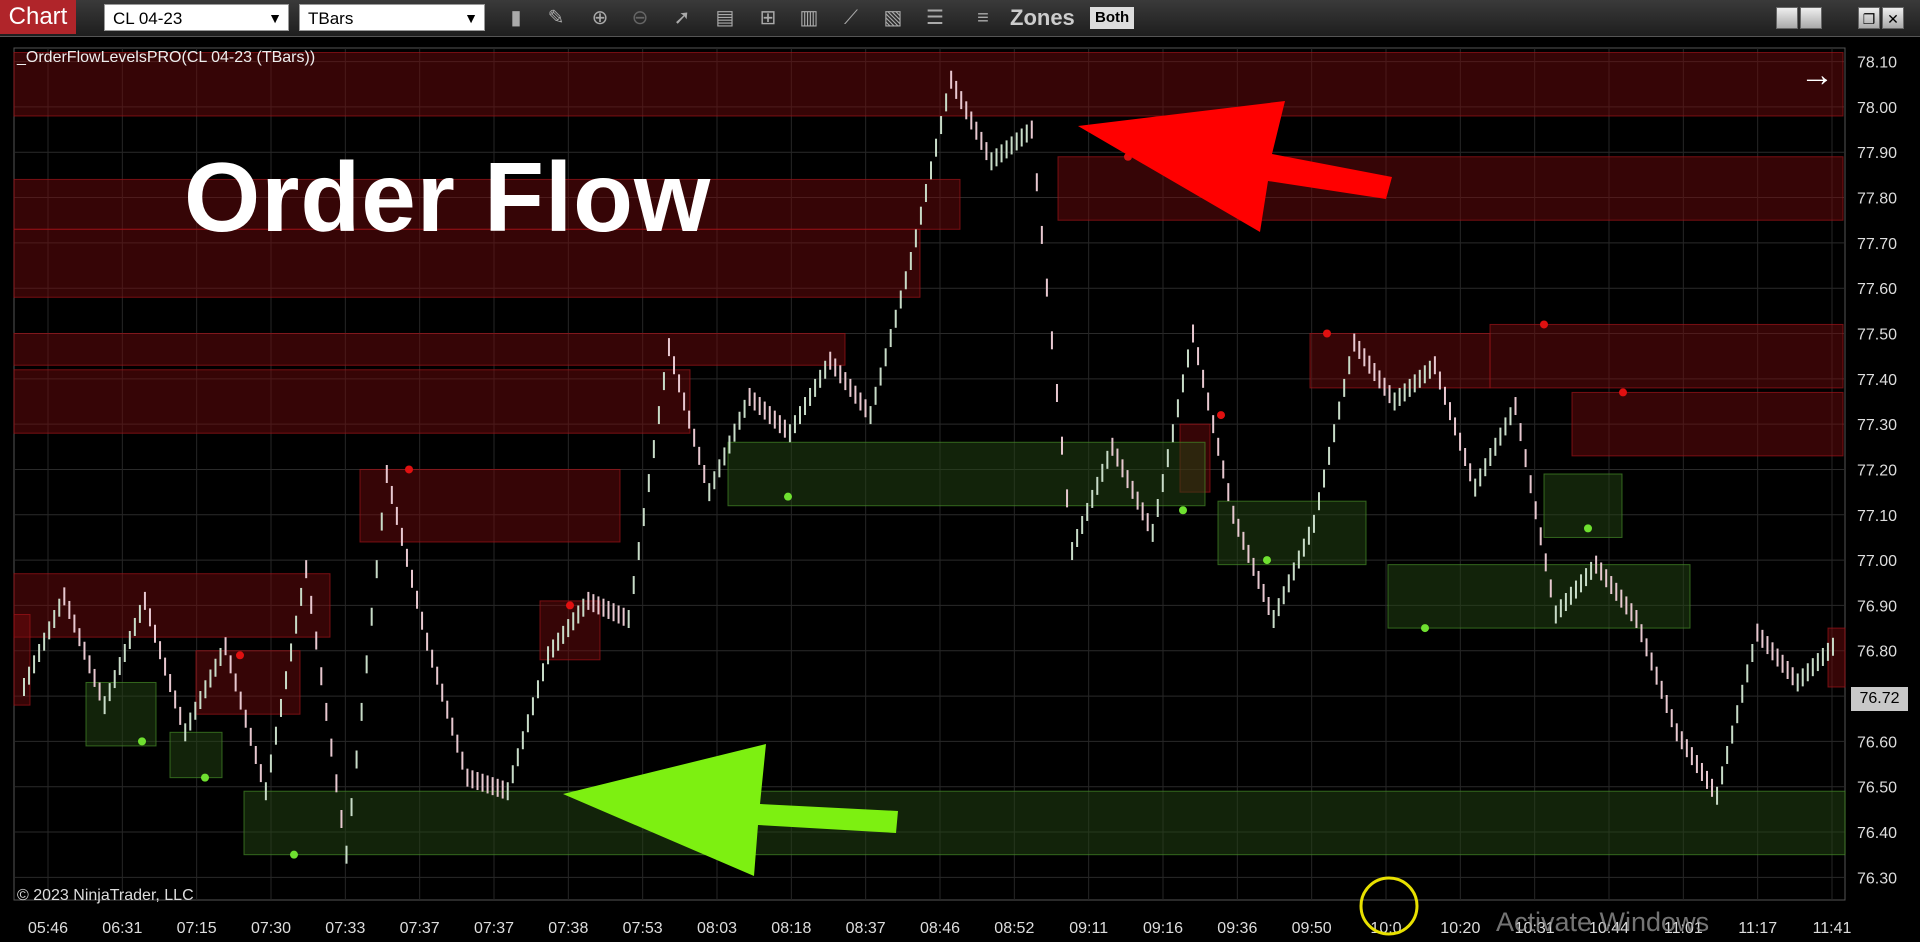 This screenshot has width=1920, height=942. Describe the element at coordinates (1237, 928) in the screenshot. I see `x-tick-label: 09:36` at that location.